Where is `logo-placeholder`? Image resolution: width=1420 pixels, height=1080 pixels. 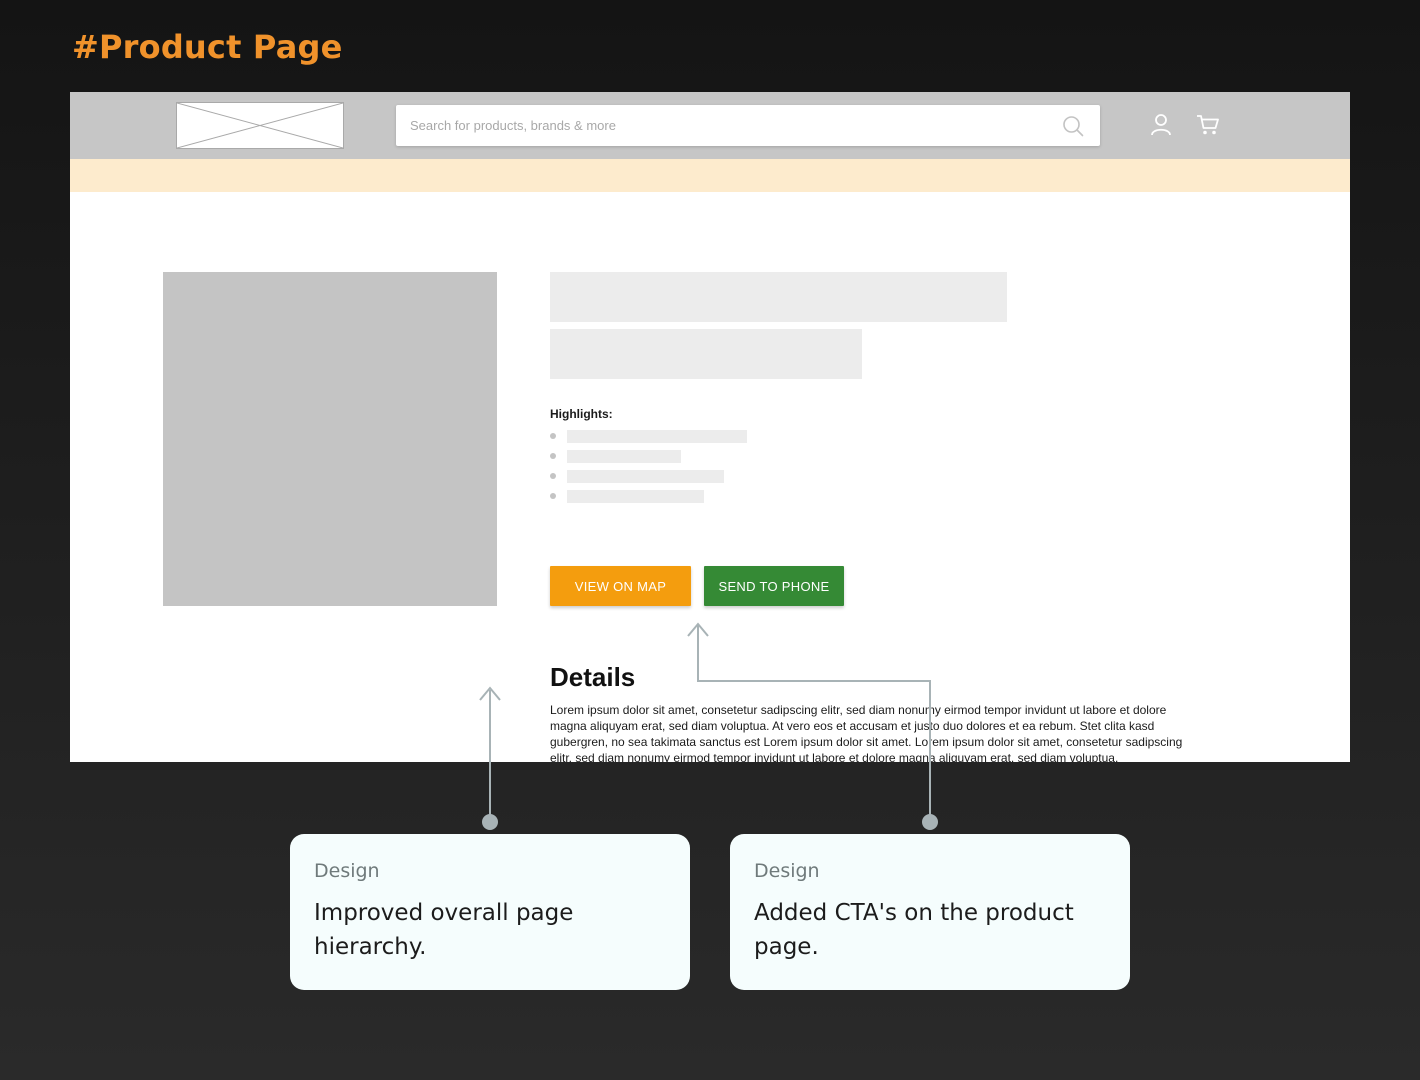
logo-placeholder is located at coordinates (260, 125).